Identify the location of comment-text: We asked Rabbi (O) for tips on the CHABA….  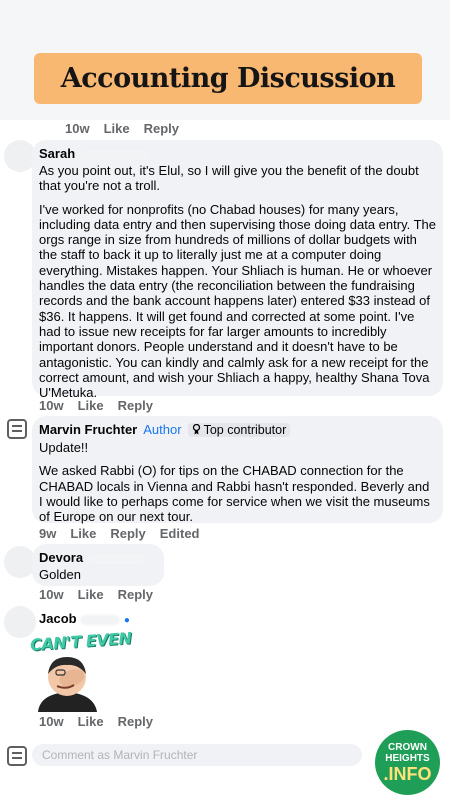
(234, 494).